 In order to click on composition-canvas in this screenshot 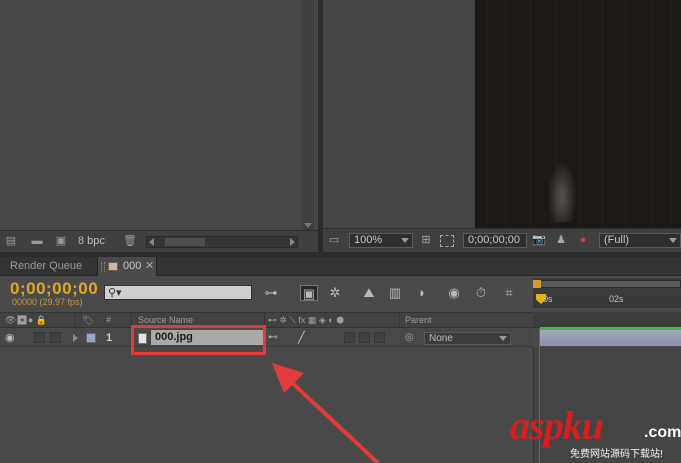, I will do `click(578, 114)`.